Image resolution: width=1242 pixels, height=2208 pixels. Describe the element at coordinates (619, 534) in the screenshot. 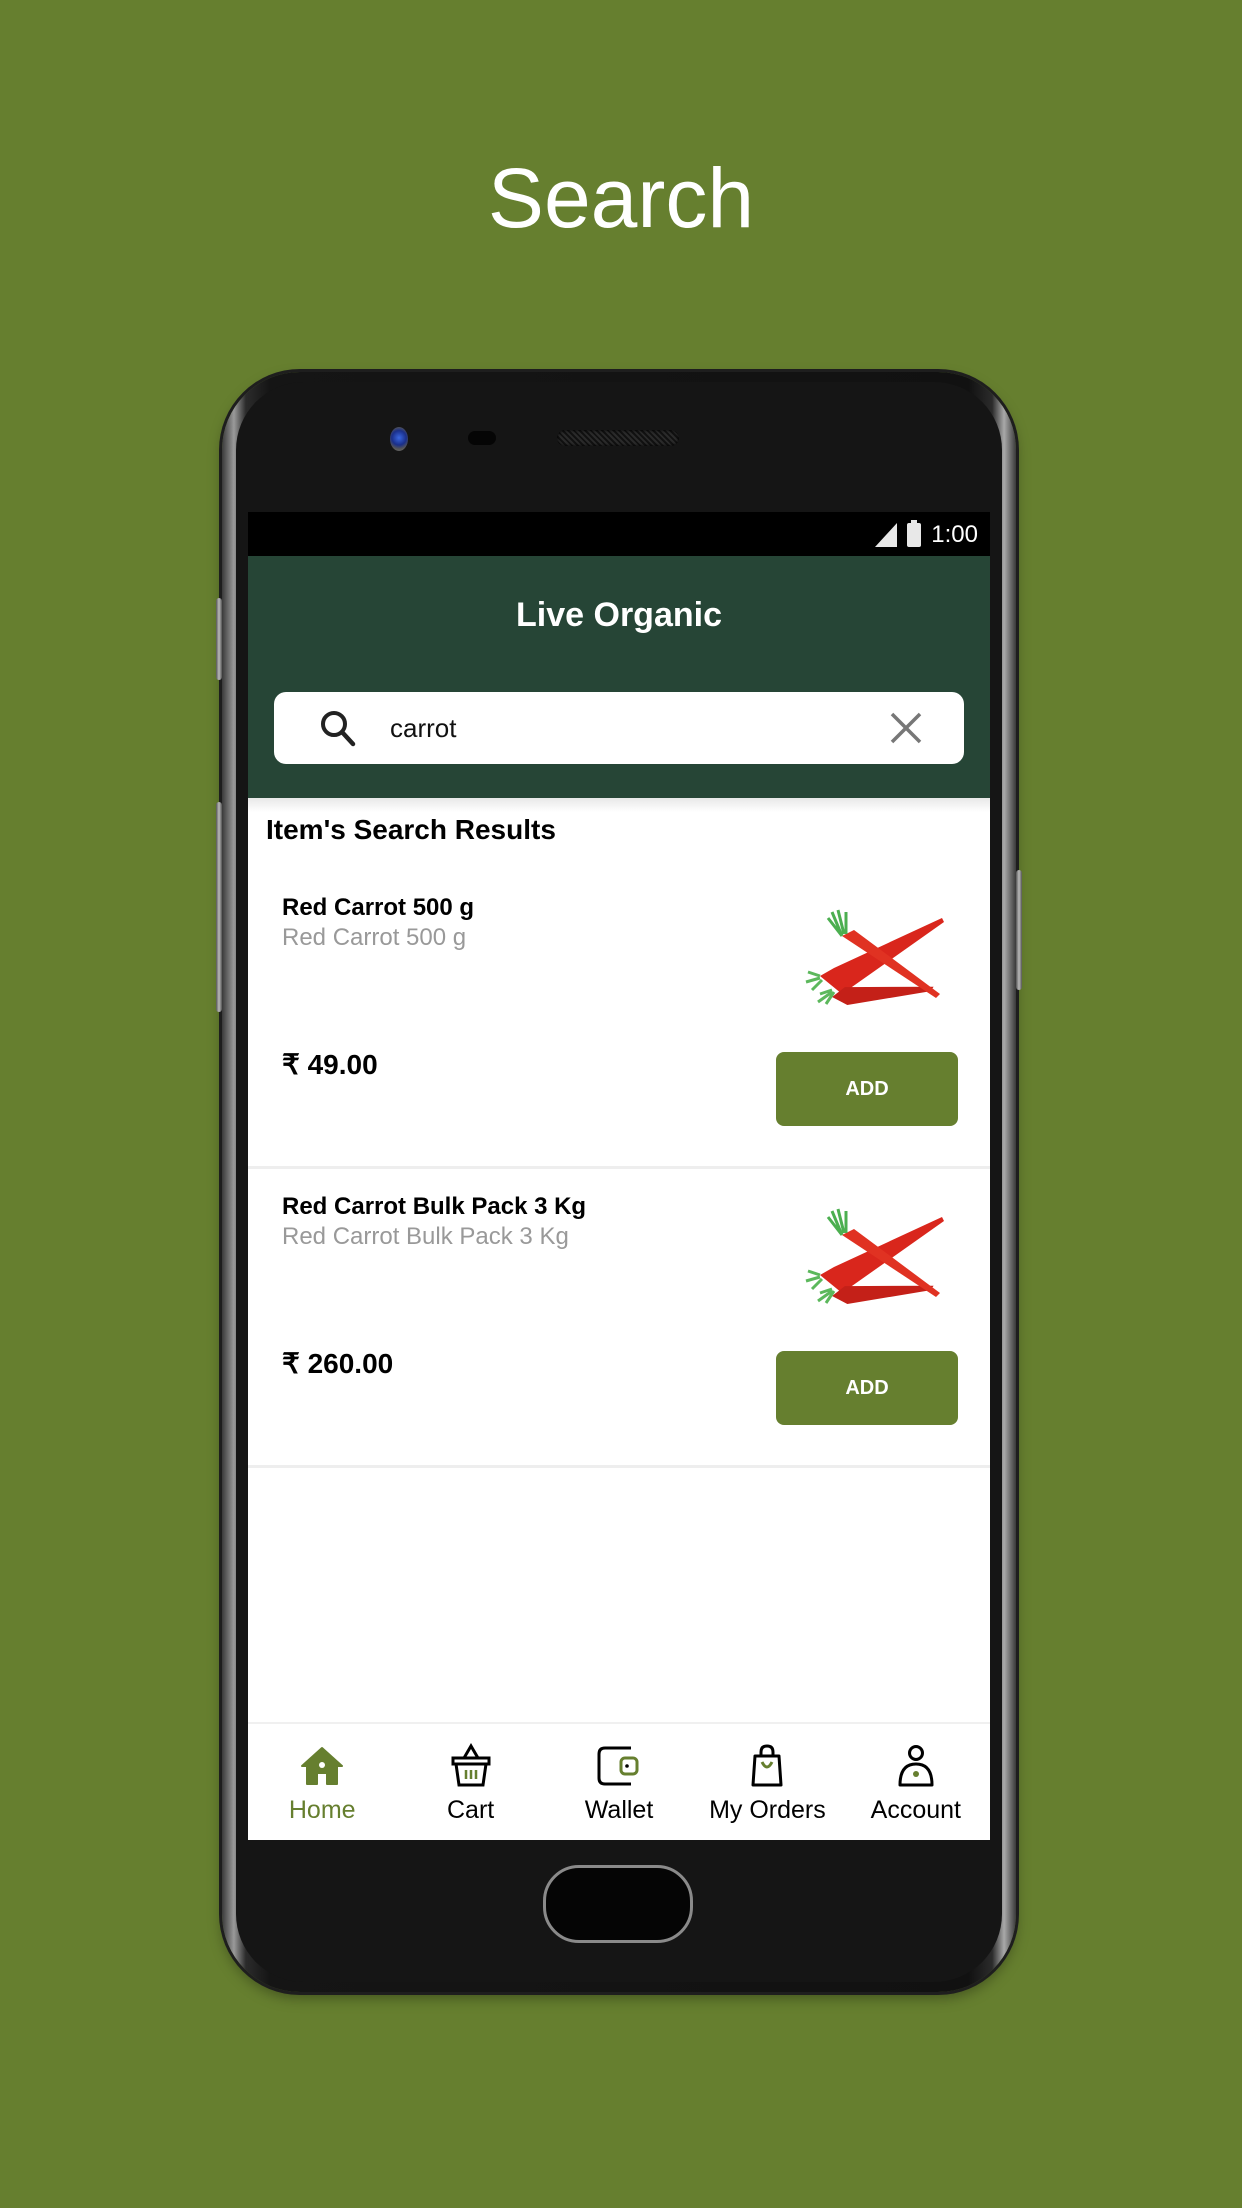

I see `status-bar: 1:00` at that location.